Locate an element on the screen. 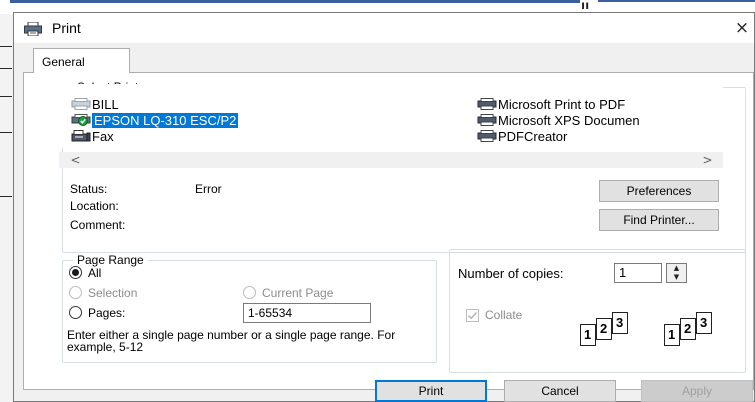  printer-item-epson: EPSON LQ-310 ESC/P2 is located at coordinates (155, 121).